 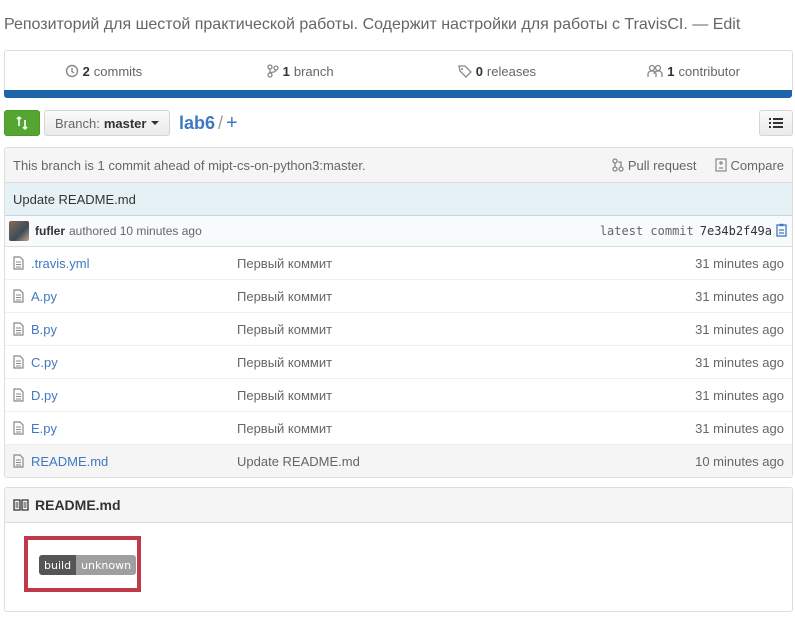 I want to click on readme-title: README.md, so click(x=78, y=505).